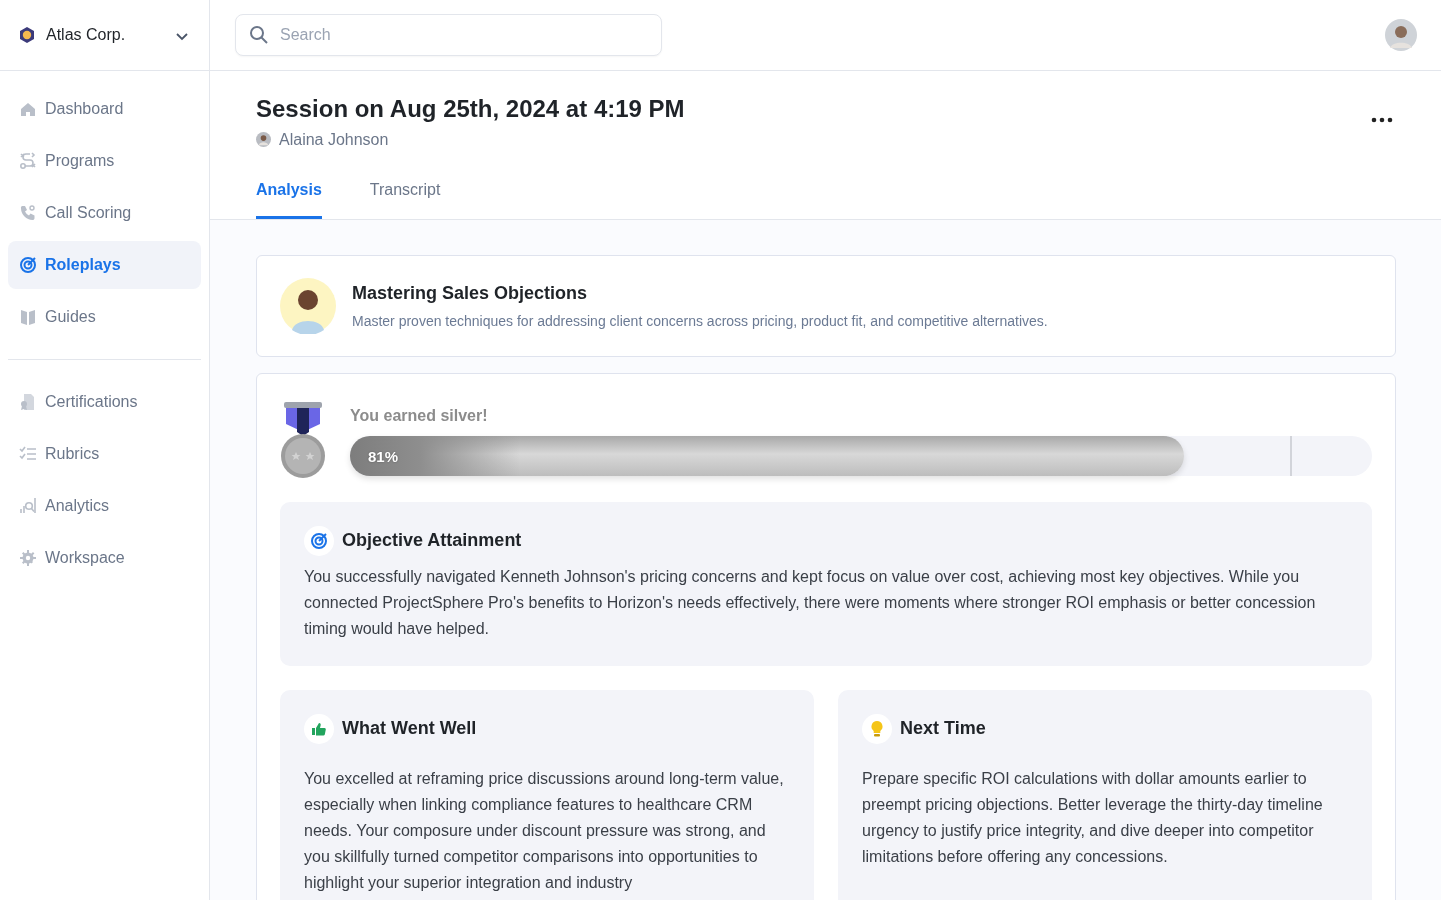 This screenshot has width=1441, height=900. I want to click on panel-title: What Went Well, so click(409, 729).